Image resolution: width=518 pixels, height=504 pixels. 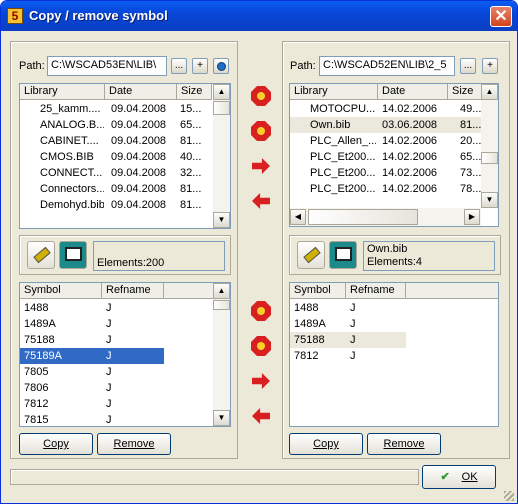 What do you see at coordinates (92, 356) in the screenshot?
I see `table-row: 75189A J` at bounding box center [92, 356].